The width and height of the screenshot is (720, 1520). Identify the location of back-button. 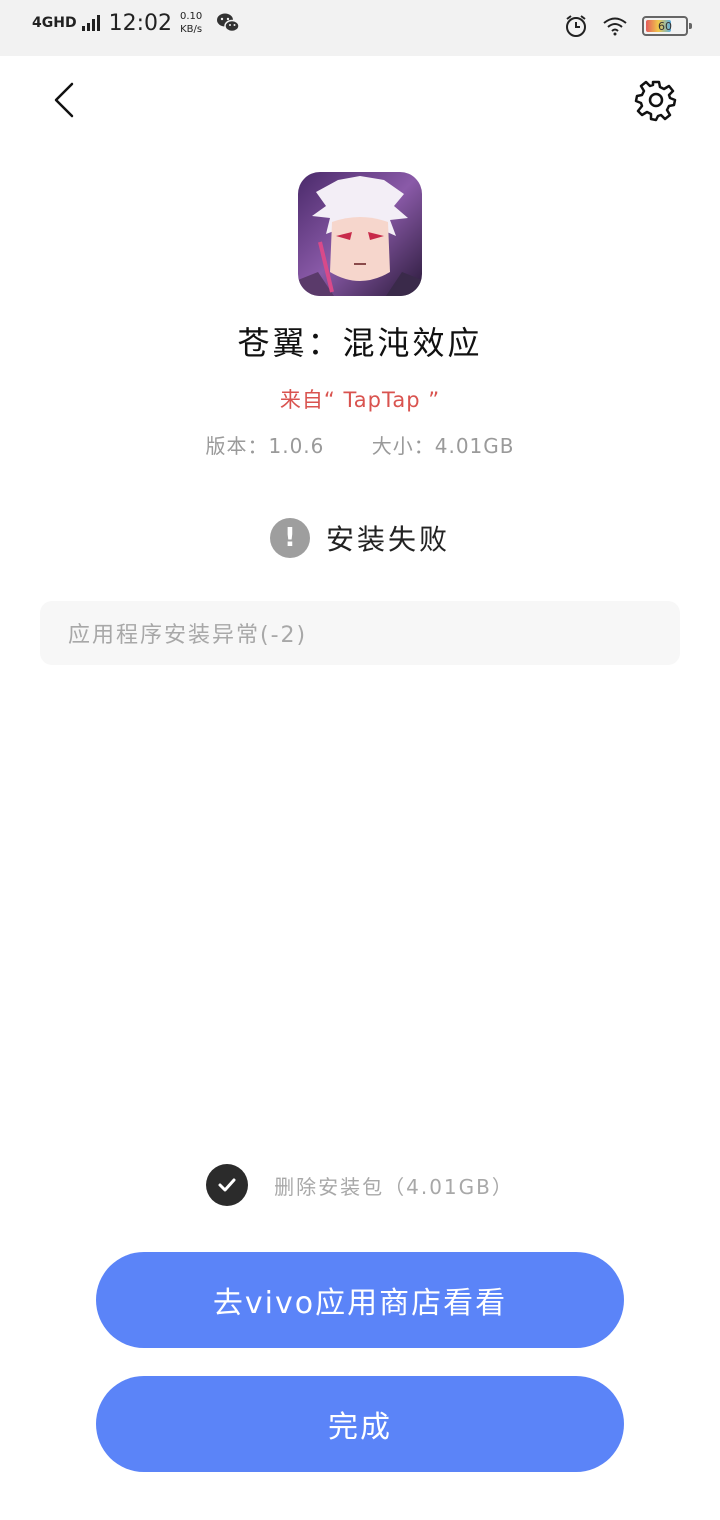
(66, 100).